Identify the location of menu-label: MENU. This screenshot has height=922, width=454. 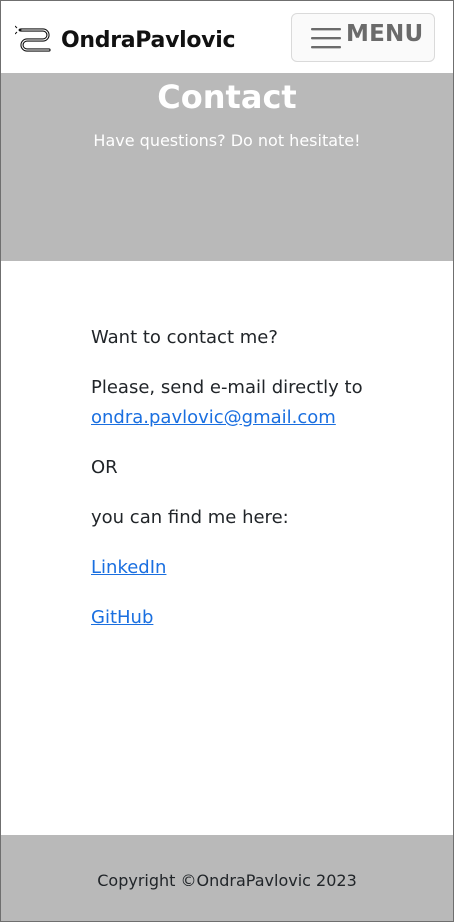
(385, 33).